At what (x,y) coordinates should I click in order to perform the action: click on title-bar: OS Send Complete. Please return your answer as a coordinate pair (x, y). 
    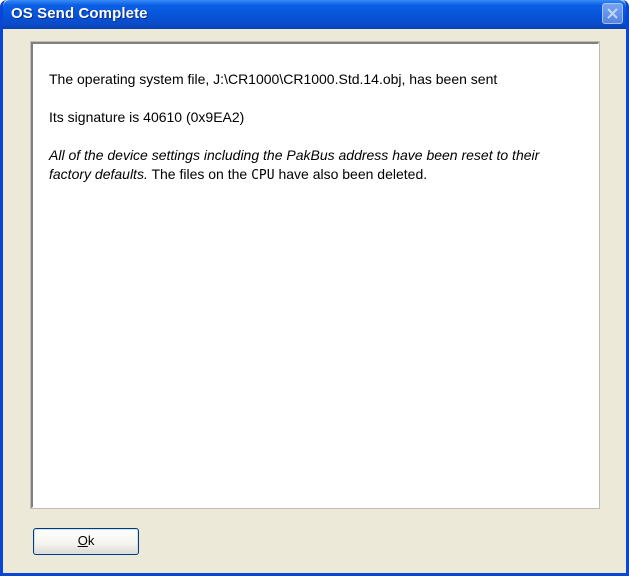
    Looking at the image, I should click on (314, 14).